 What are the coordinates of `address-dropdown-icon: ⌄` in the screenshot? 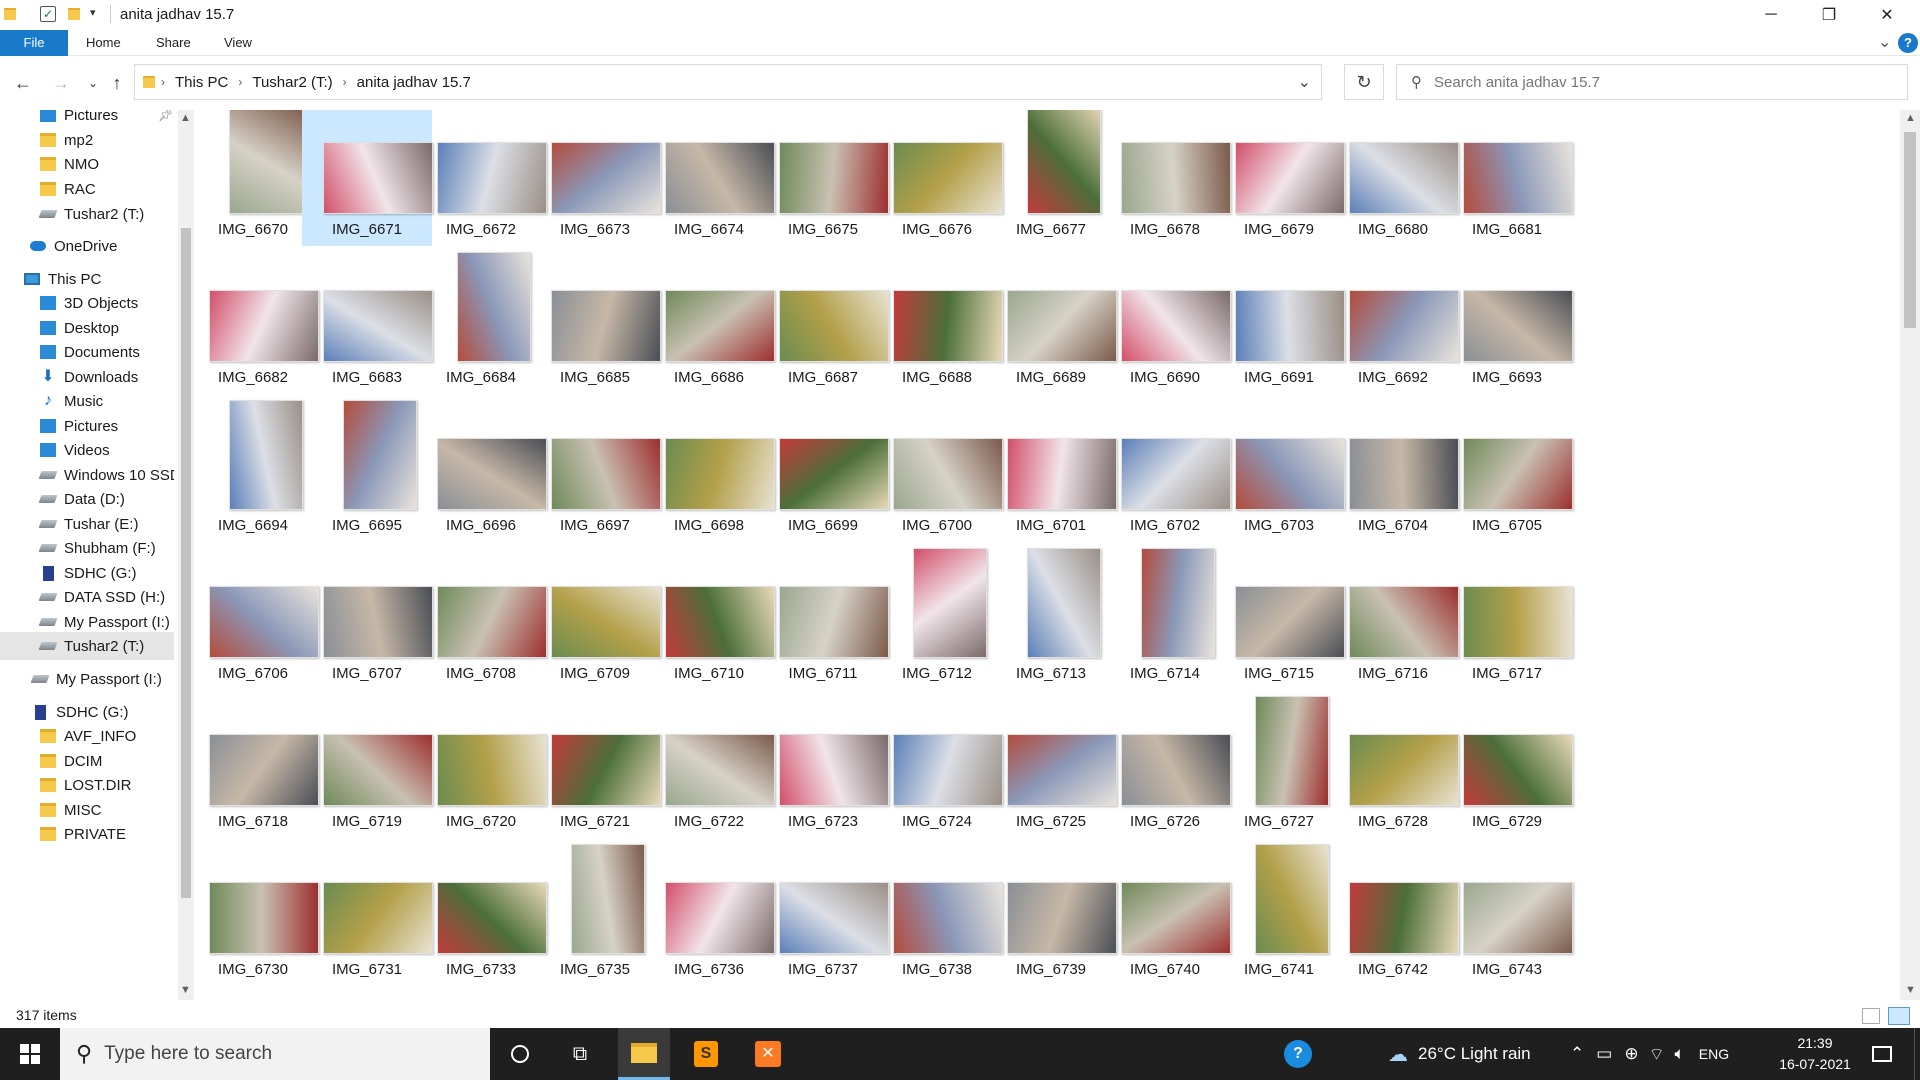 It's located at (1304, 82).